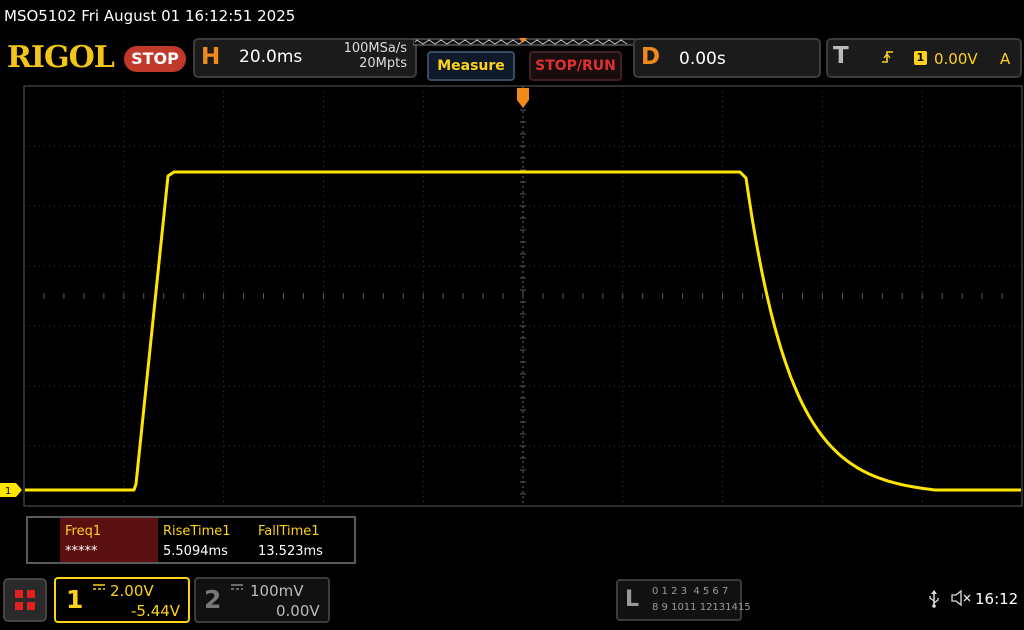 The image size is (1024, 630). Describe the element at coordinates (841, 56) in the screenshot. I see `trigger-label: T` at that location.